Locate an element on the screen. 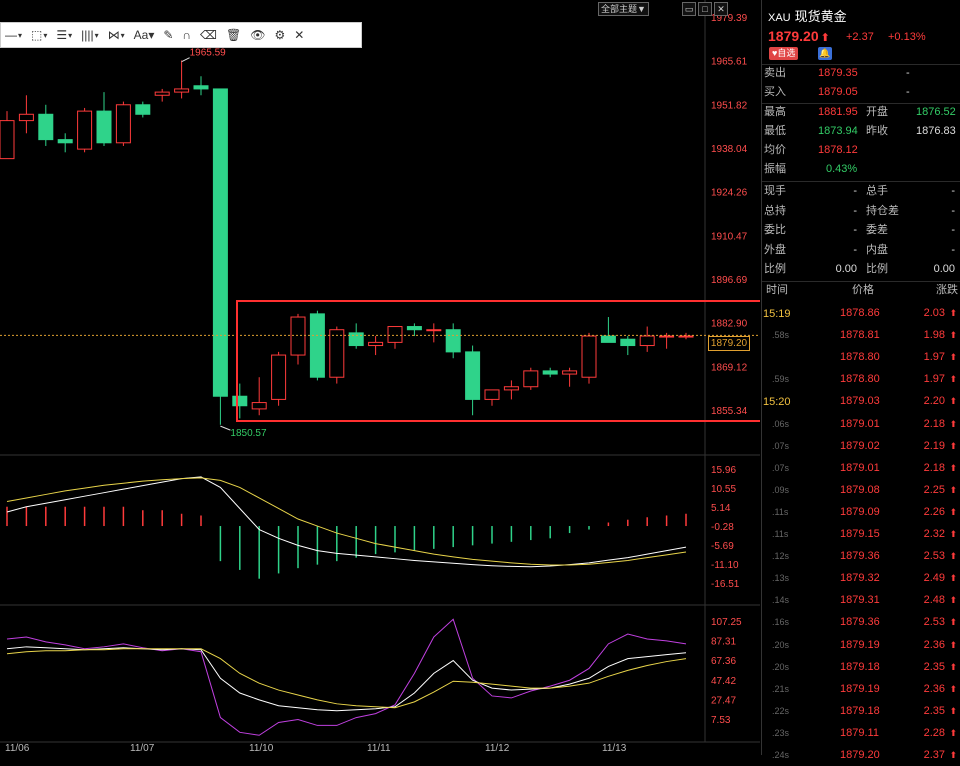 The image size is (960, 766). pattern-tool-menu: ⋈ ▾ is located at coordinates (116, 35).